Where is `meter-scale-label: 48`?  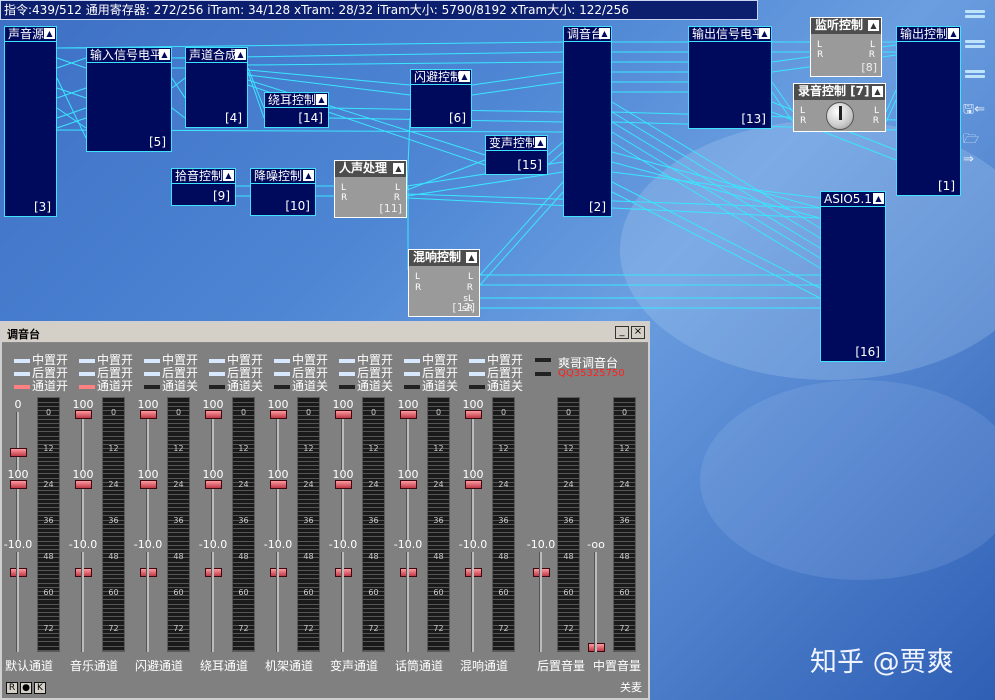 meter-scale-label: 48 is located at coordinates (373, 556).